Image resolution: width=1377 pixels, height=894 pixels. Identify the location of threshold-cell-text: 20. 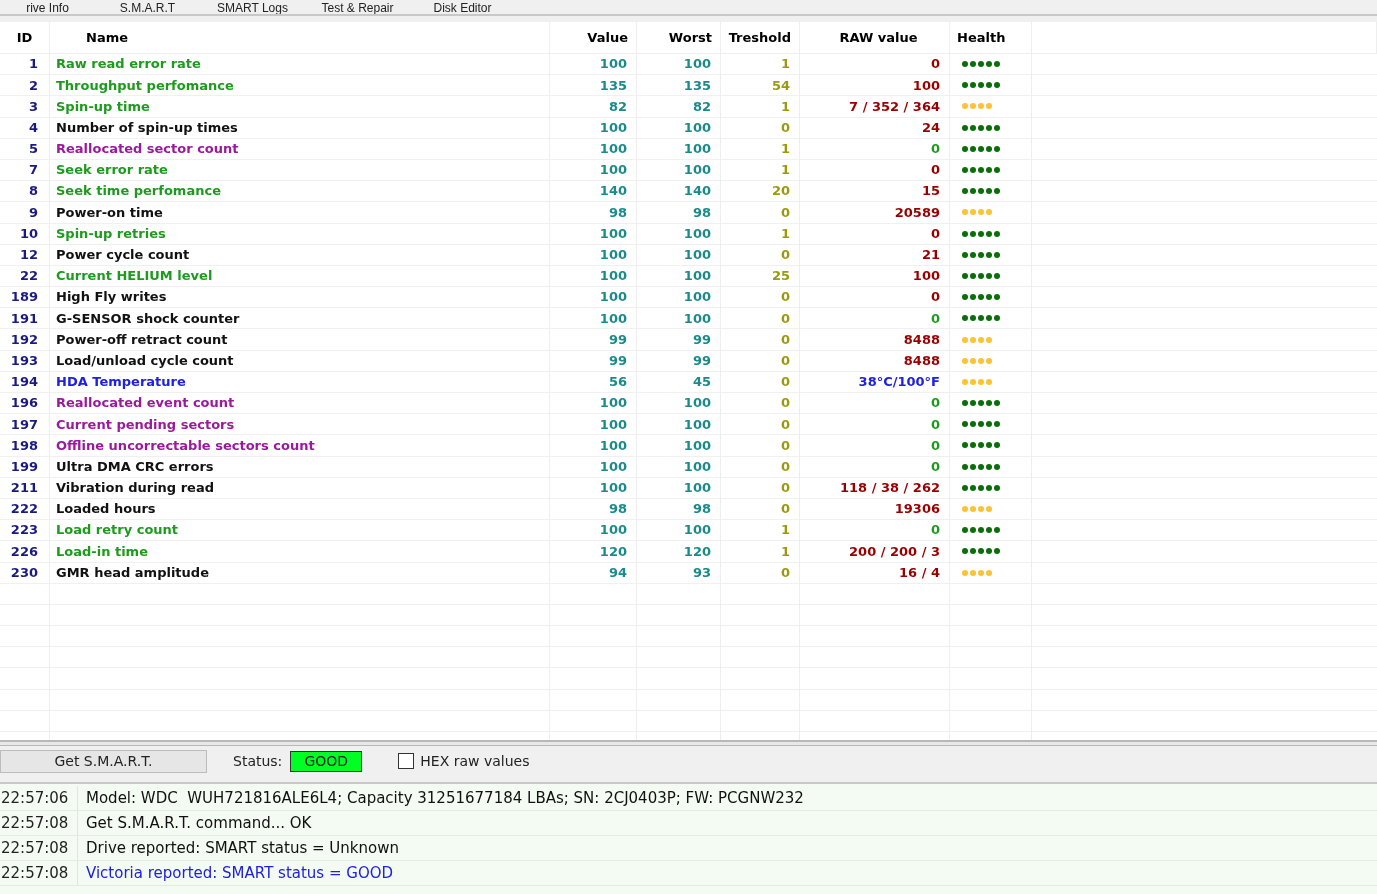
(780, 191).